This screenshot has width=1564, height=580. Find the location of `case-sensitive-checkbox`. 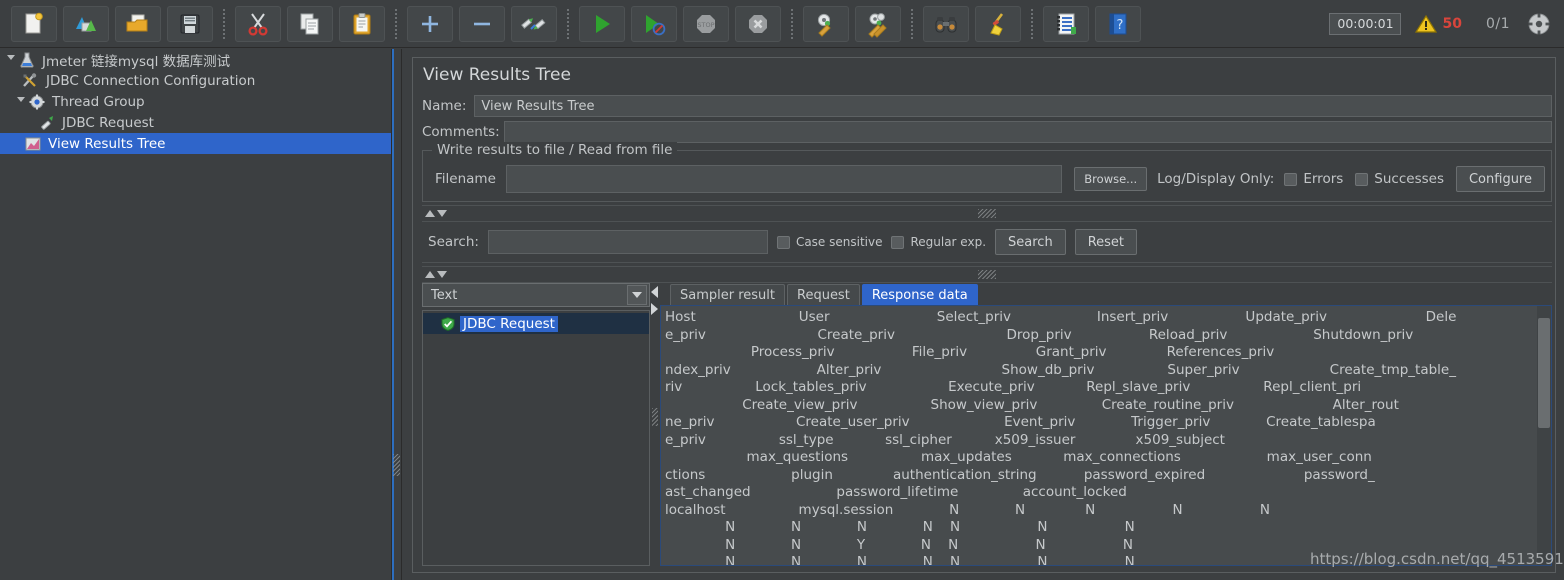

case-sensitive-checkbox is located at coordinates (783, 242).